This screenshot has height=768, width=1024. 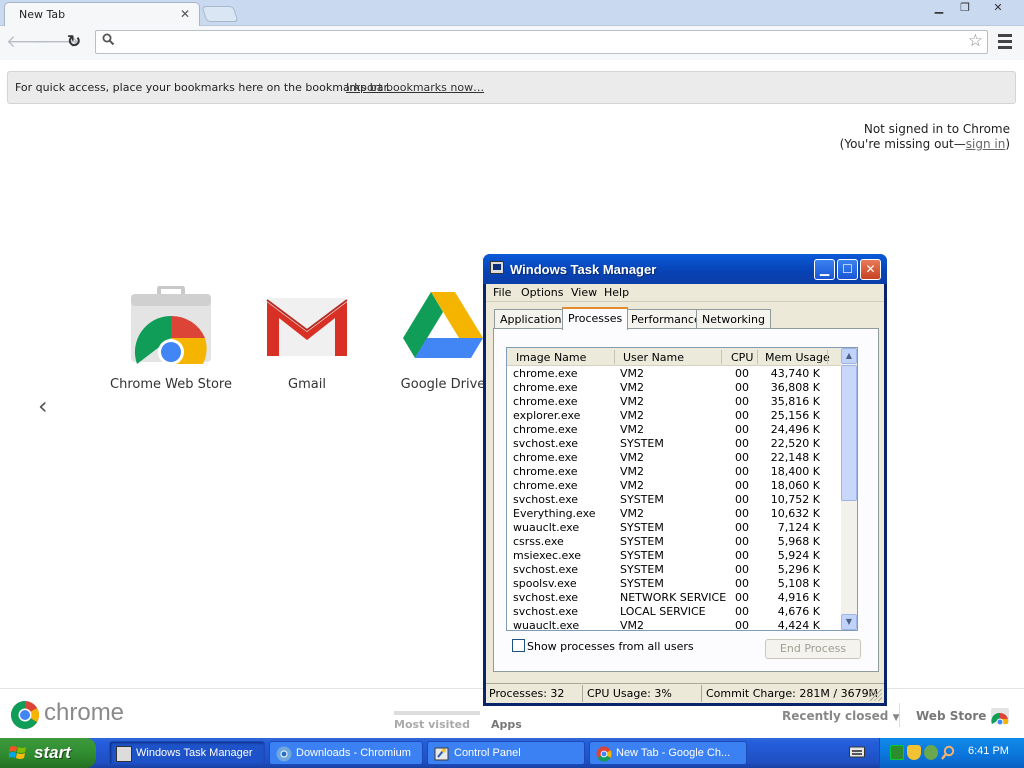 What do you see at coordinates (797, 357) in the screenshot?
I see `column-mem-usage: Mem Usage` at bounding box center [797, 357].